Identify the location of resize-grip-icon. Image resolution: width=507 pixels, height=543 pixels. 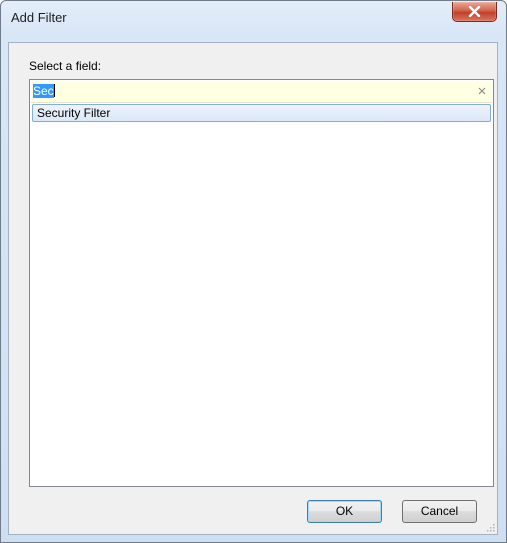
(490, 527).